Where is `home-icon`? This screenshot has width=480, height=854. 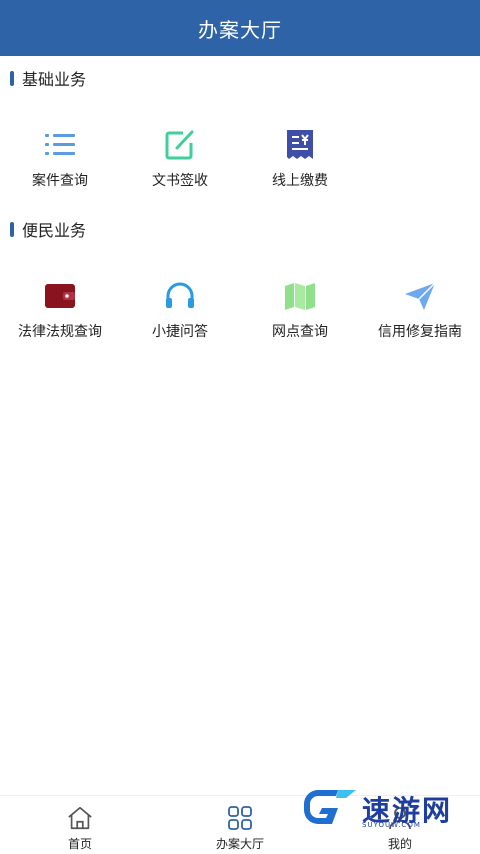 home-icon is located at coordinates (80, 818).